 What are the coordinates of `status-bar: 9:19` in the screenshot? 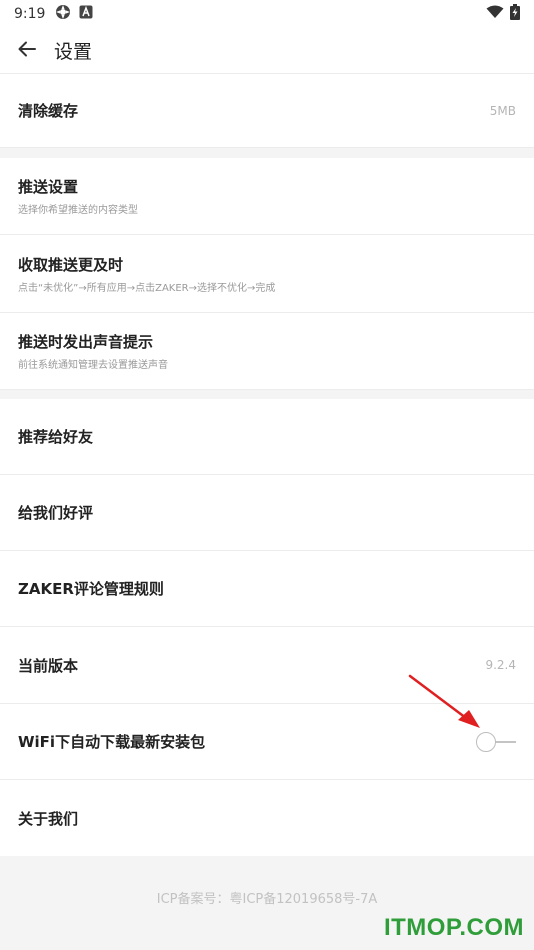 It's located at (267, 14).